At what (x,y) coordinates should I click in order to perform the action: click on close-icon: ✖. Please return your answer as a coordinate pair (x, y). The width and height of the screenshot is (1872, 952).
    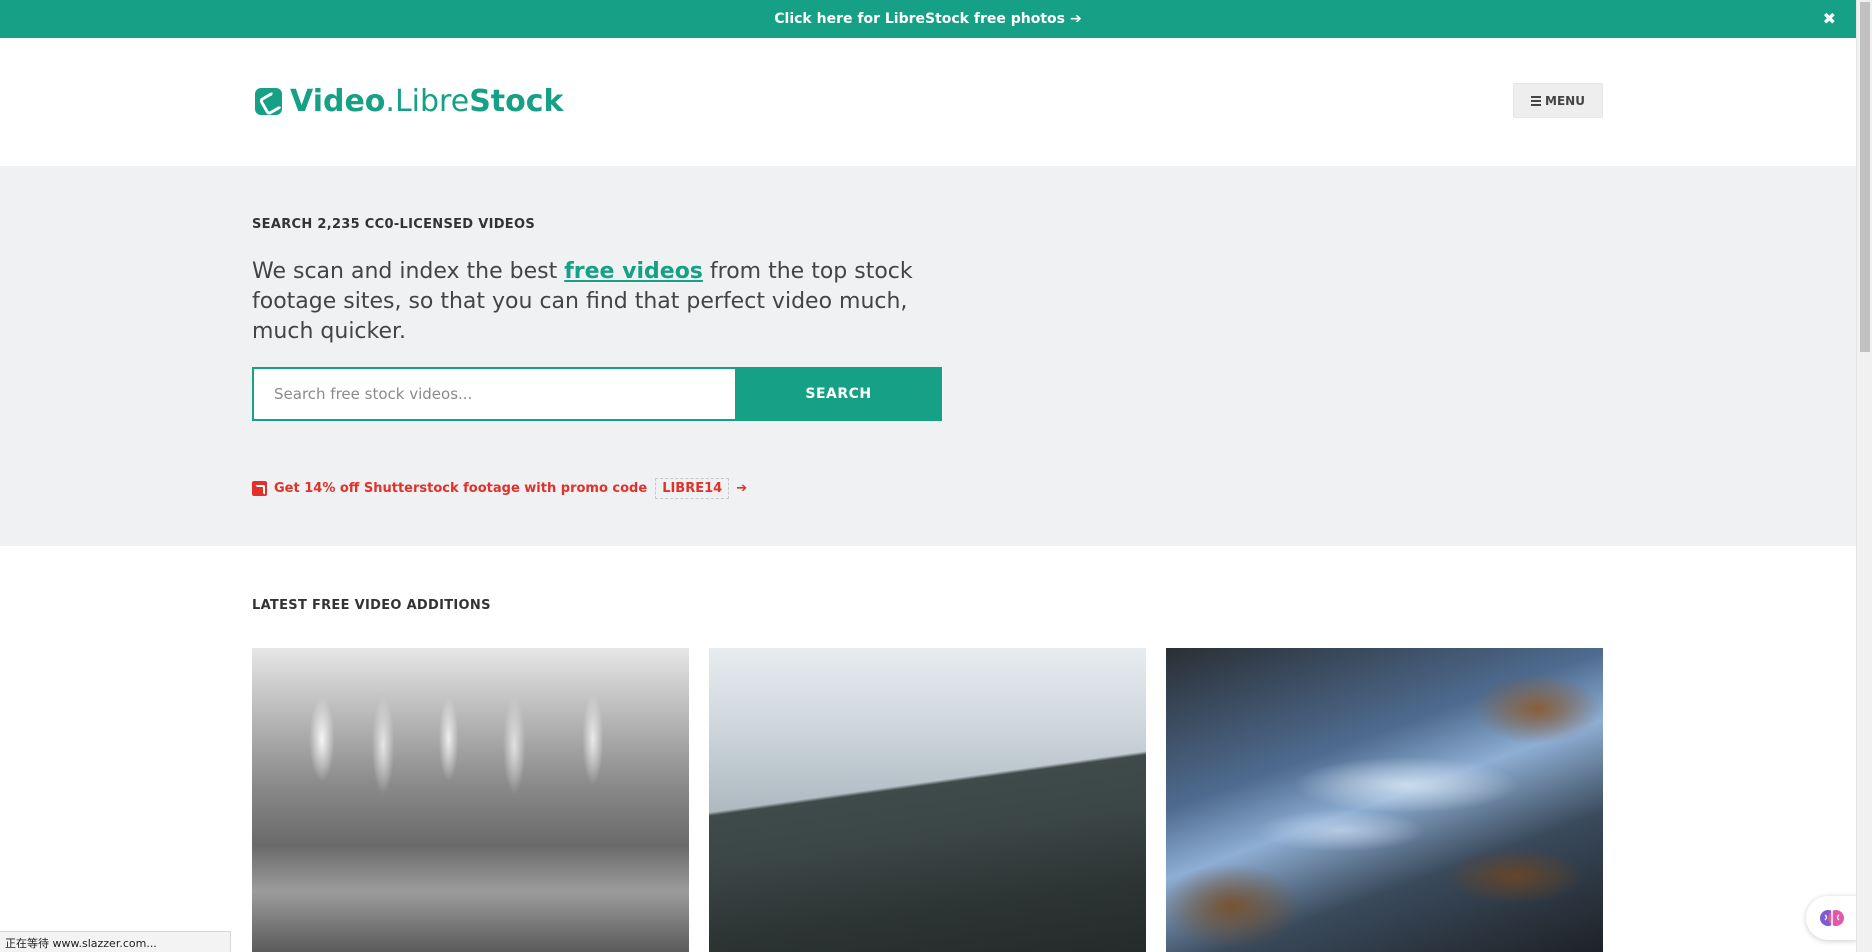
    Looking at the image, I should click on (1829, 18).